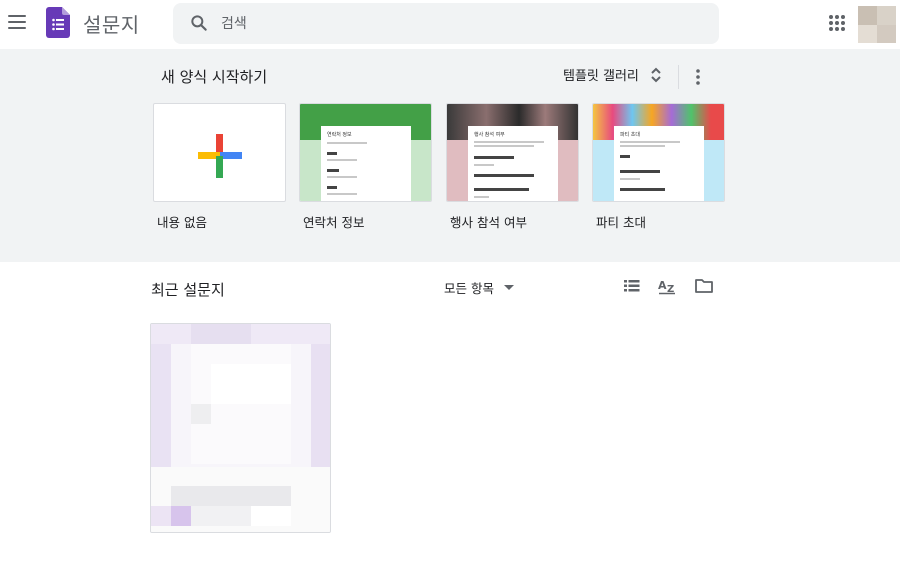 The width and height of the screenshot is (900, 561). Describe the element at coordinates (488, 221) in the screenshot. I see `template-rsvp-label: 행사 참석 여부` at that location.